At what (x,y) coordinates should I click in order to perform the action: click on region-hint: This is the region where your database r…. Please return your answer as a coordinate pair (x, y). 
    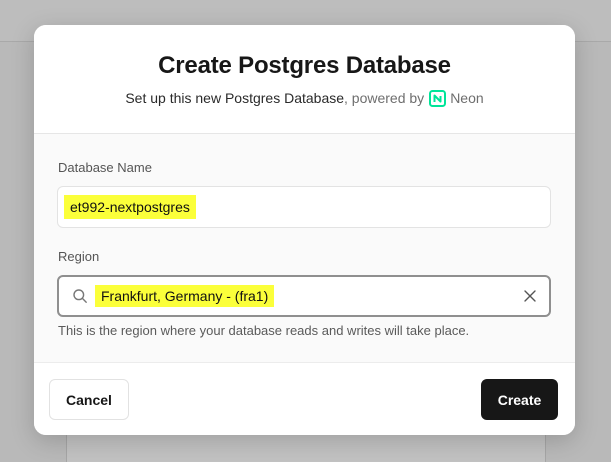
    Looking at the image, I should click on (264, 330).